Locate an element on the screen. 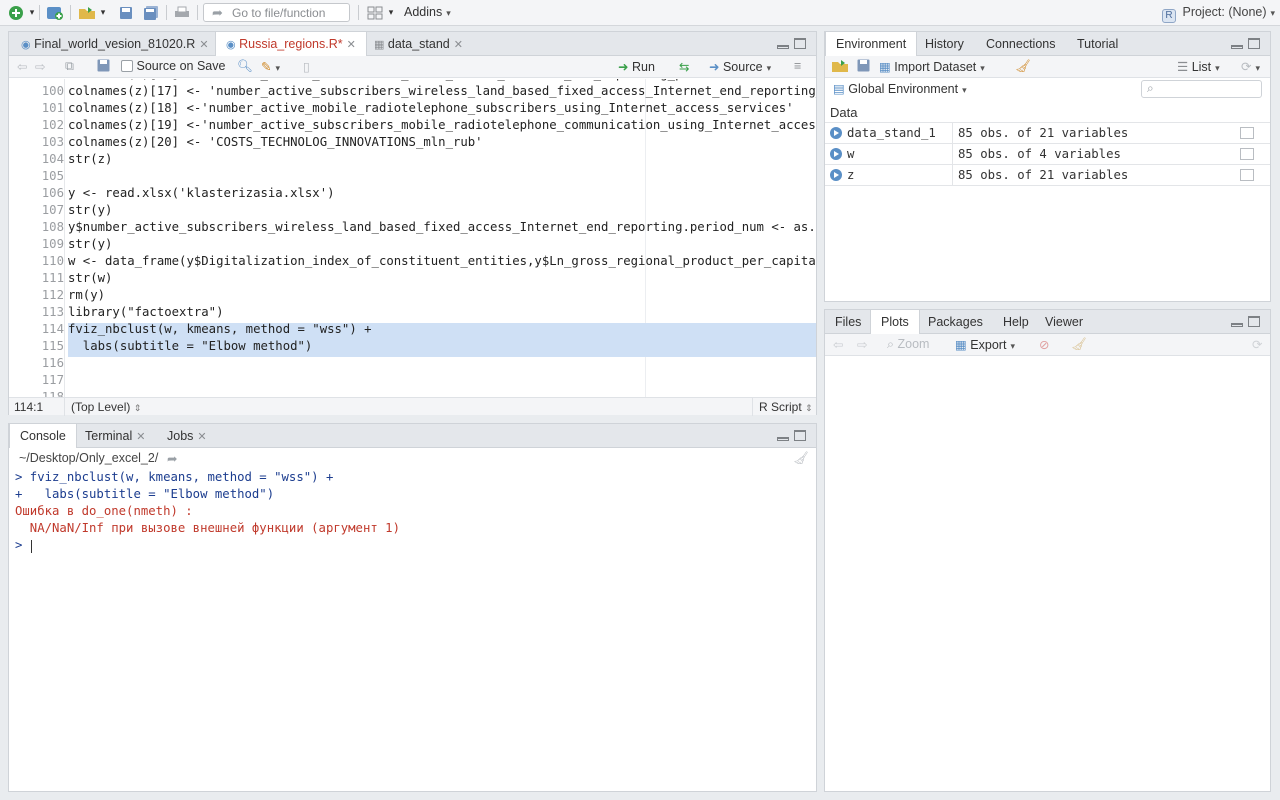 This screenshot has height=800, width=1280. tab-packages: Packages is located at coordinates (955, 322).